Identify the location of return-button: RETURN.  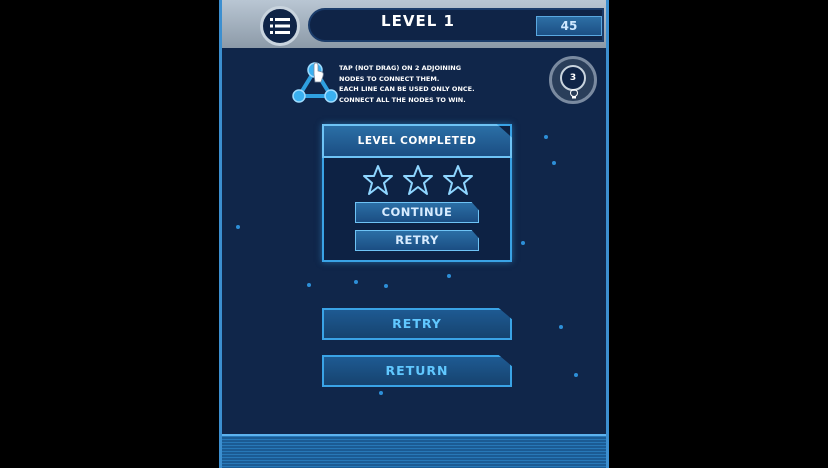
(417, 371).